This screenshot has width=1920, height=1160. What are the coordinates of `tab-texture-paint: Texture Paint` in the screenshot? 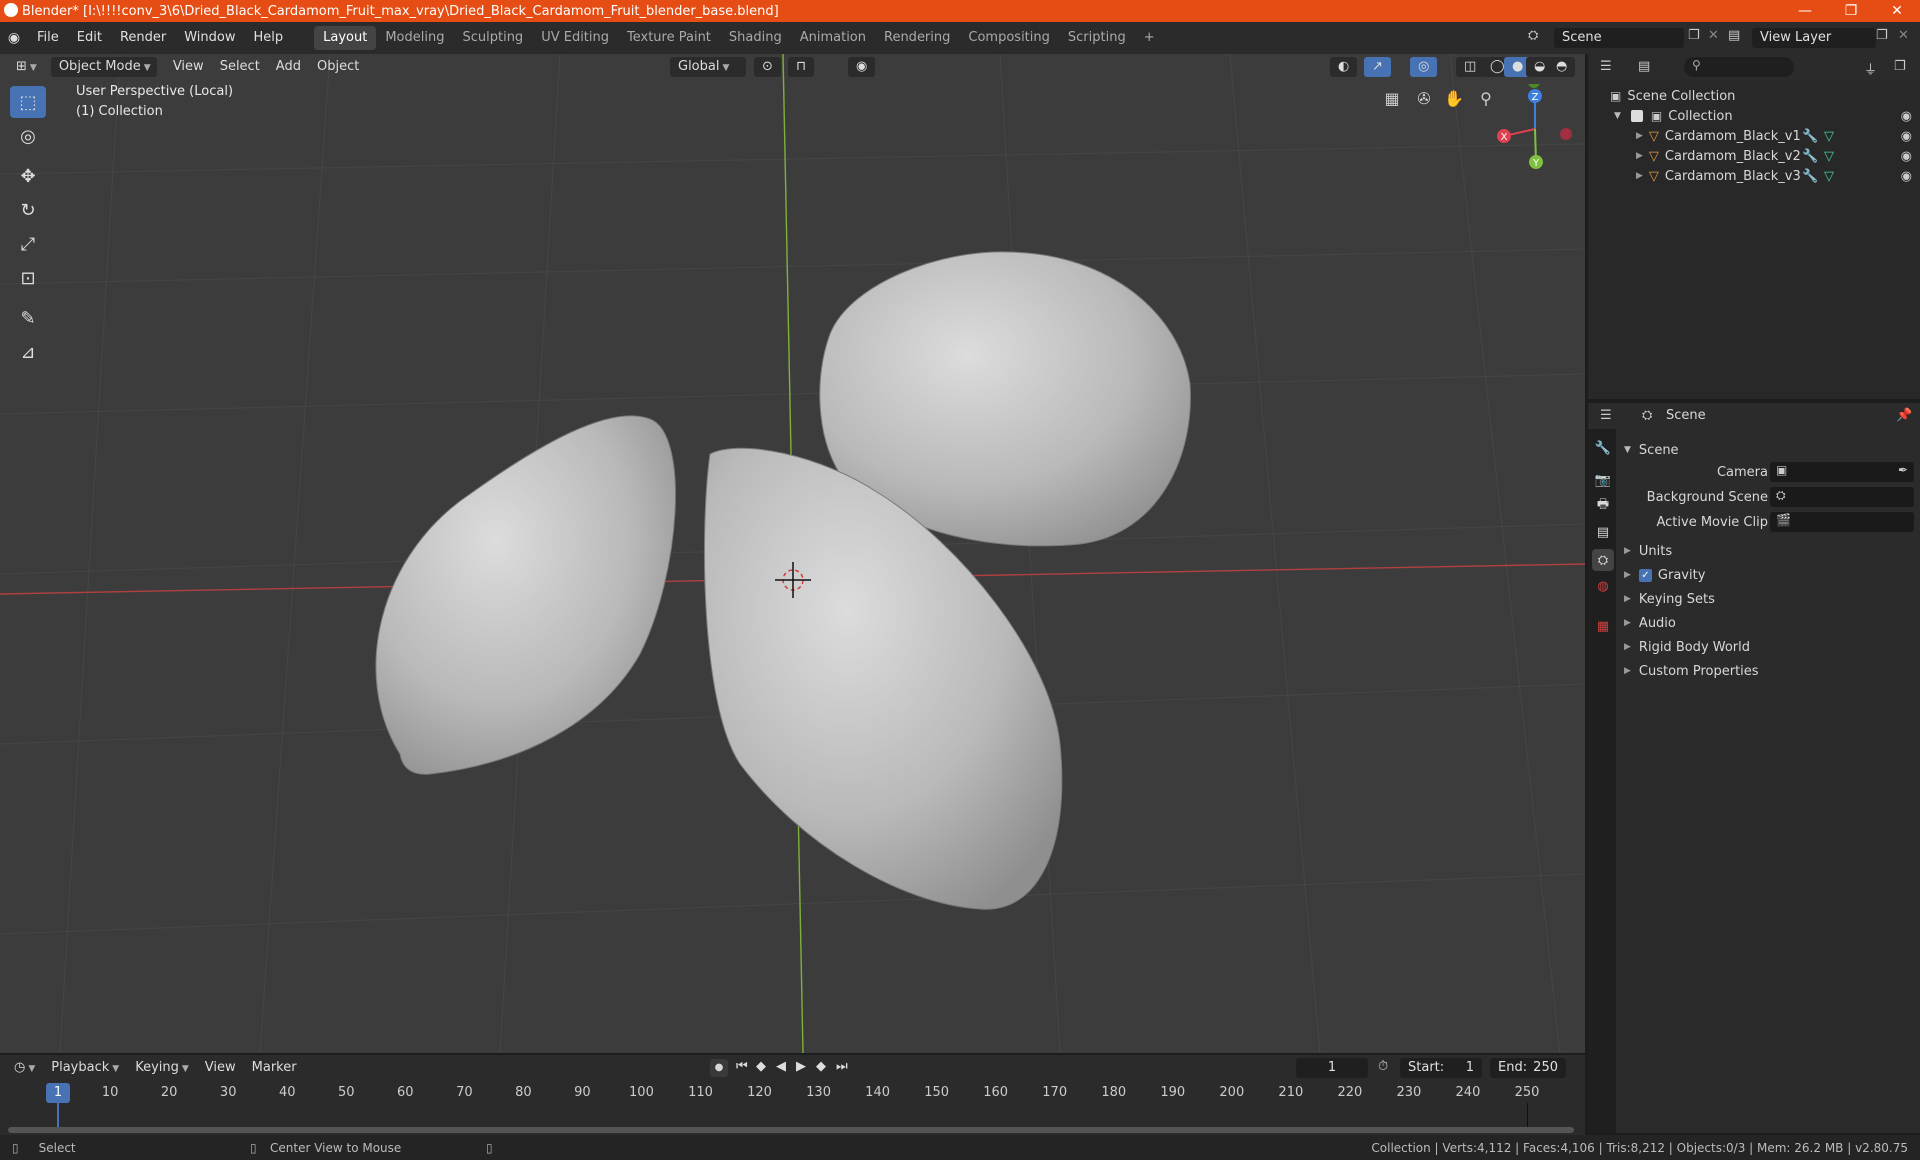 It's located at (669, 38).